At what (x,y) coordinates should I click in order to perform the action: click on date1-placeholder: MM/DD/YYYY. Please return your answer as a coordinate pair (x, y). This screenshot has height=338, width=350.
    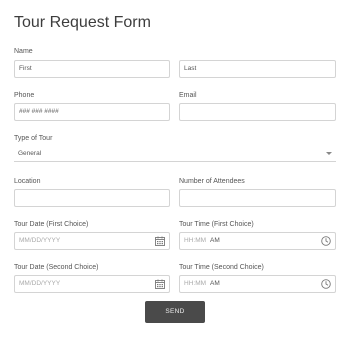
    Looking at the image, I should click on (40, 240).